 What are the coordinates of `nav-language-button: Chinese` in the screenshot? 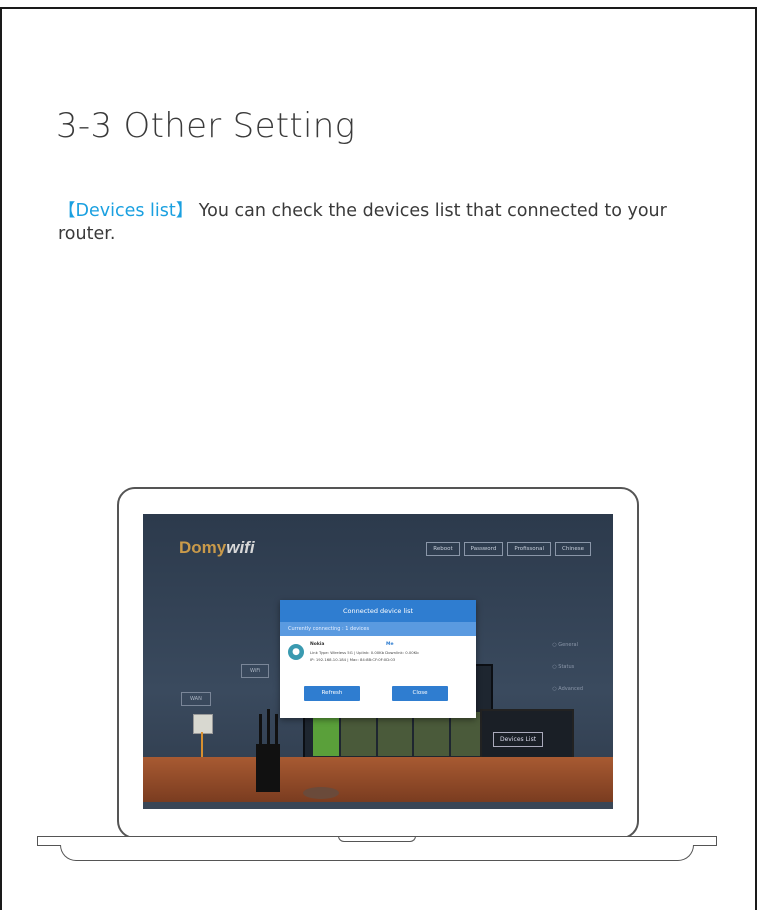 It's located at (573, 549).